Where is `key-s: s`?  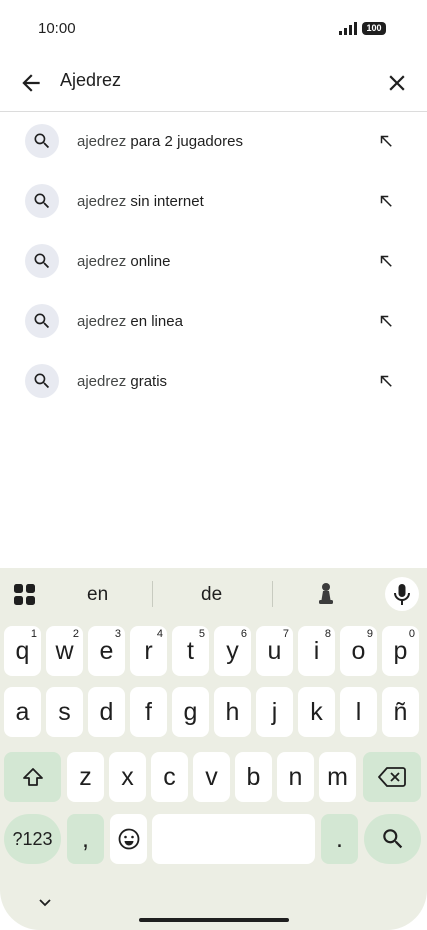 key-s: s is located at coordinates (64, 712).